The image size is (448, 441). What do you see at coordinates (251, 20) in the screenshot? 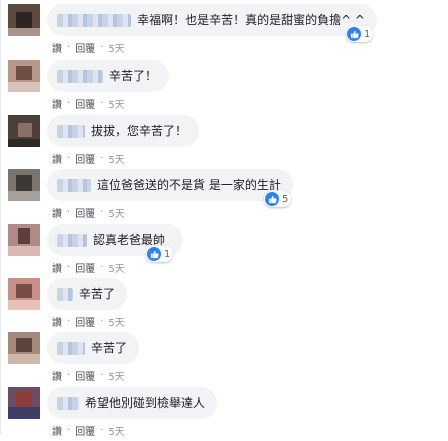
I see `comment-text: 幸福啊！也是辛苦！真的是甜蜜的負擔^ ^` at bounding box center [251, 20].